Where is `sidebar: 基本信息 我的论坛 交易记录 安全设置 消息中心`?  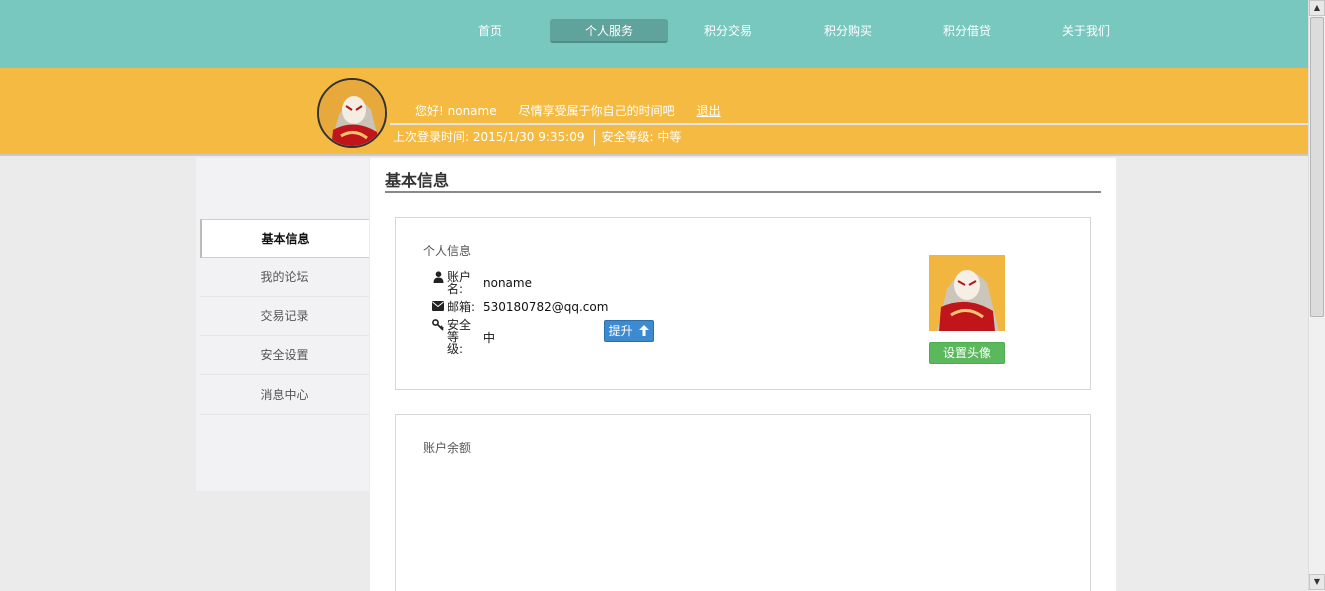
sidebar: 基本信息 我的论坛 交易记录 安全设置 消息中心 is located at coordinates (282, 324).